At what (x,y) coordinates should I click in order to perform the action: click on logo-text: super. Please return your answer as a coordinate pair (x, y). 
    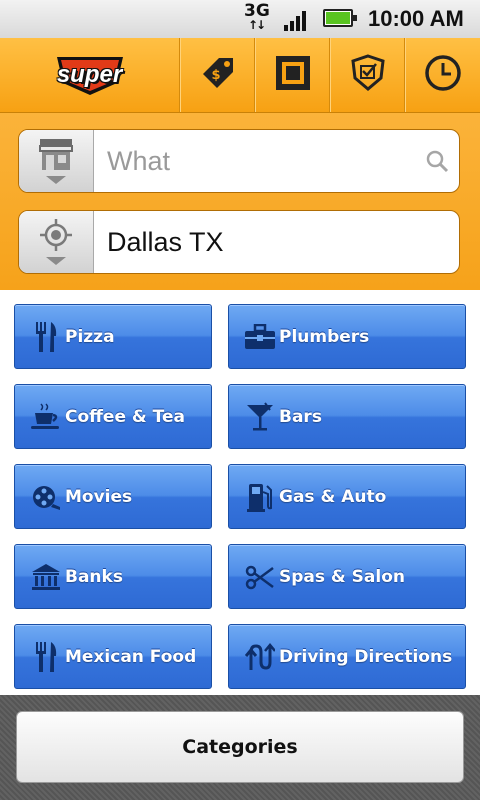
    Looking at the image, I should click on (89, 74).